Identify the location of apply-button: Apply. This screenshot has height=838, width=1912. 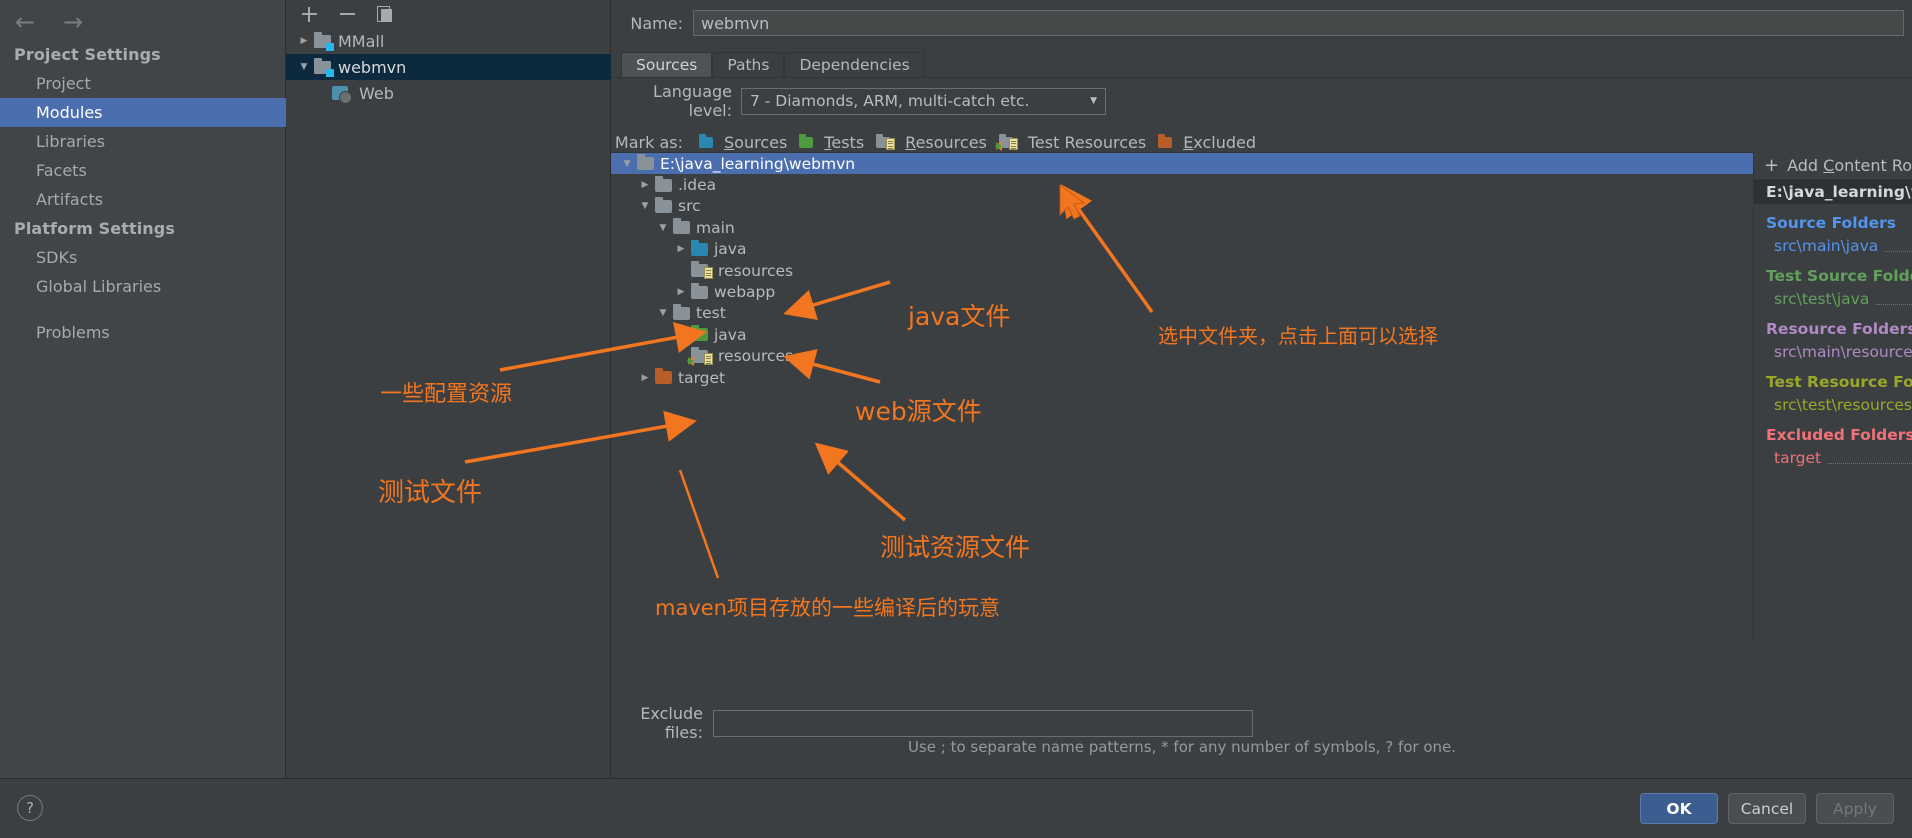
(1855, 808).